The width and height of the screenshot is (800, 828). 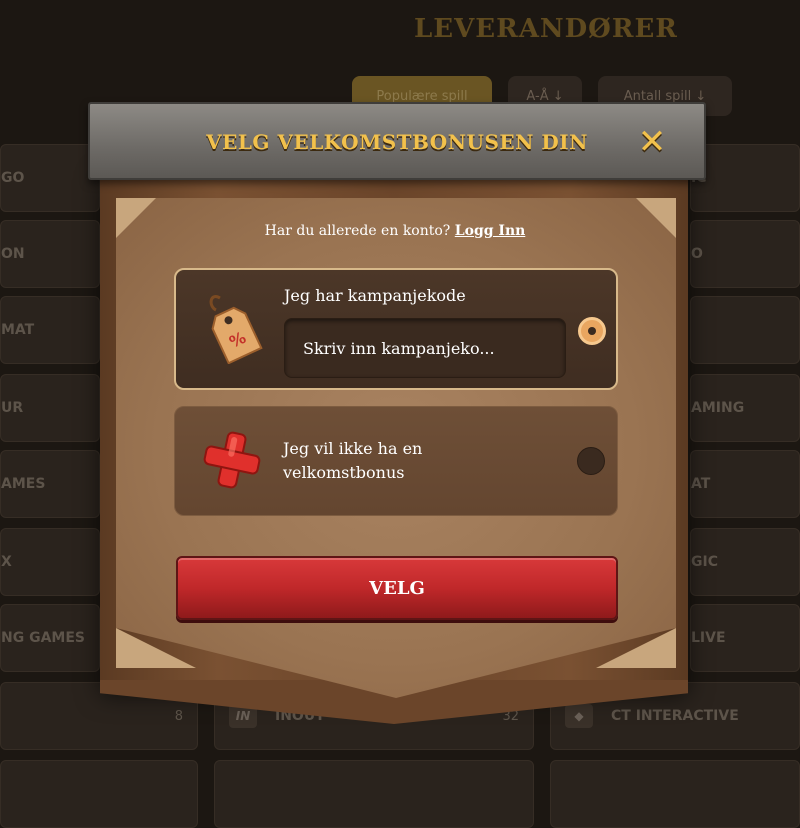 I want to click on login-link: Logg Inn, so click(x=490, y=231).